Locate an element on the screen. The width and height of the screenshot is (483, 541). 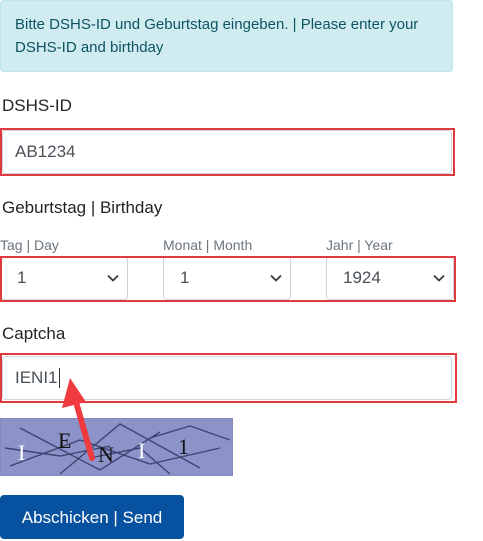
year-label: Jahr | Year is located at coordinates (359, 245).